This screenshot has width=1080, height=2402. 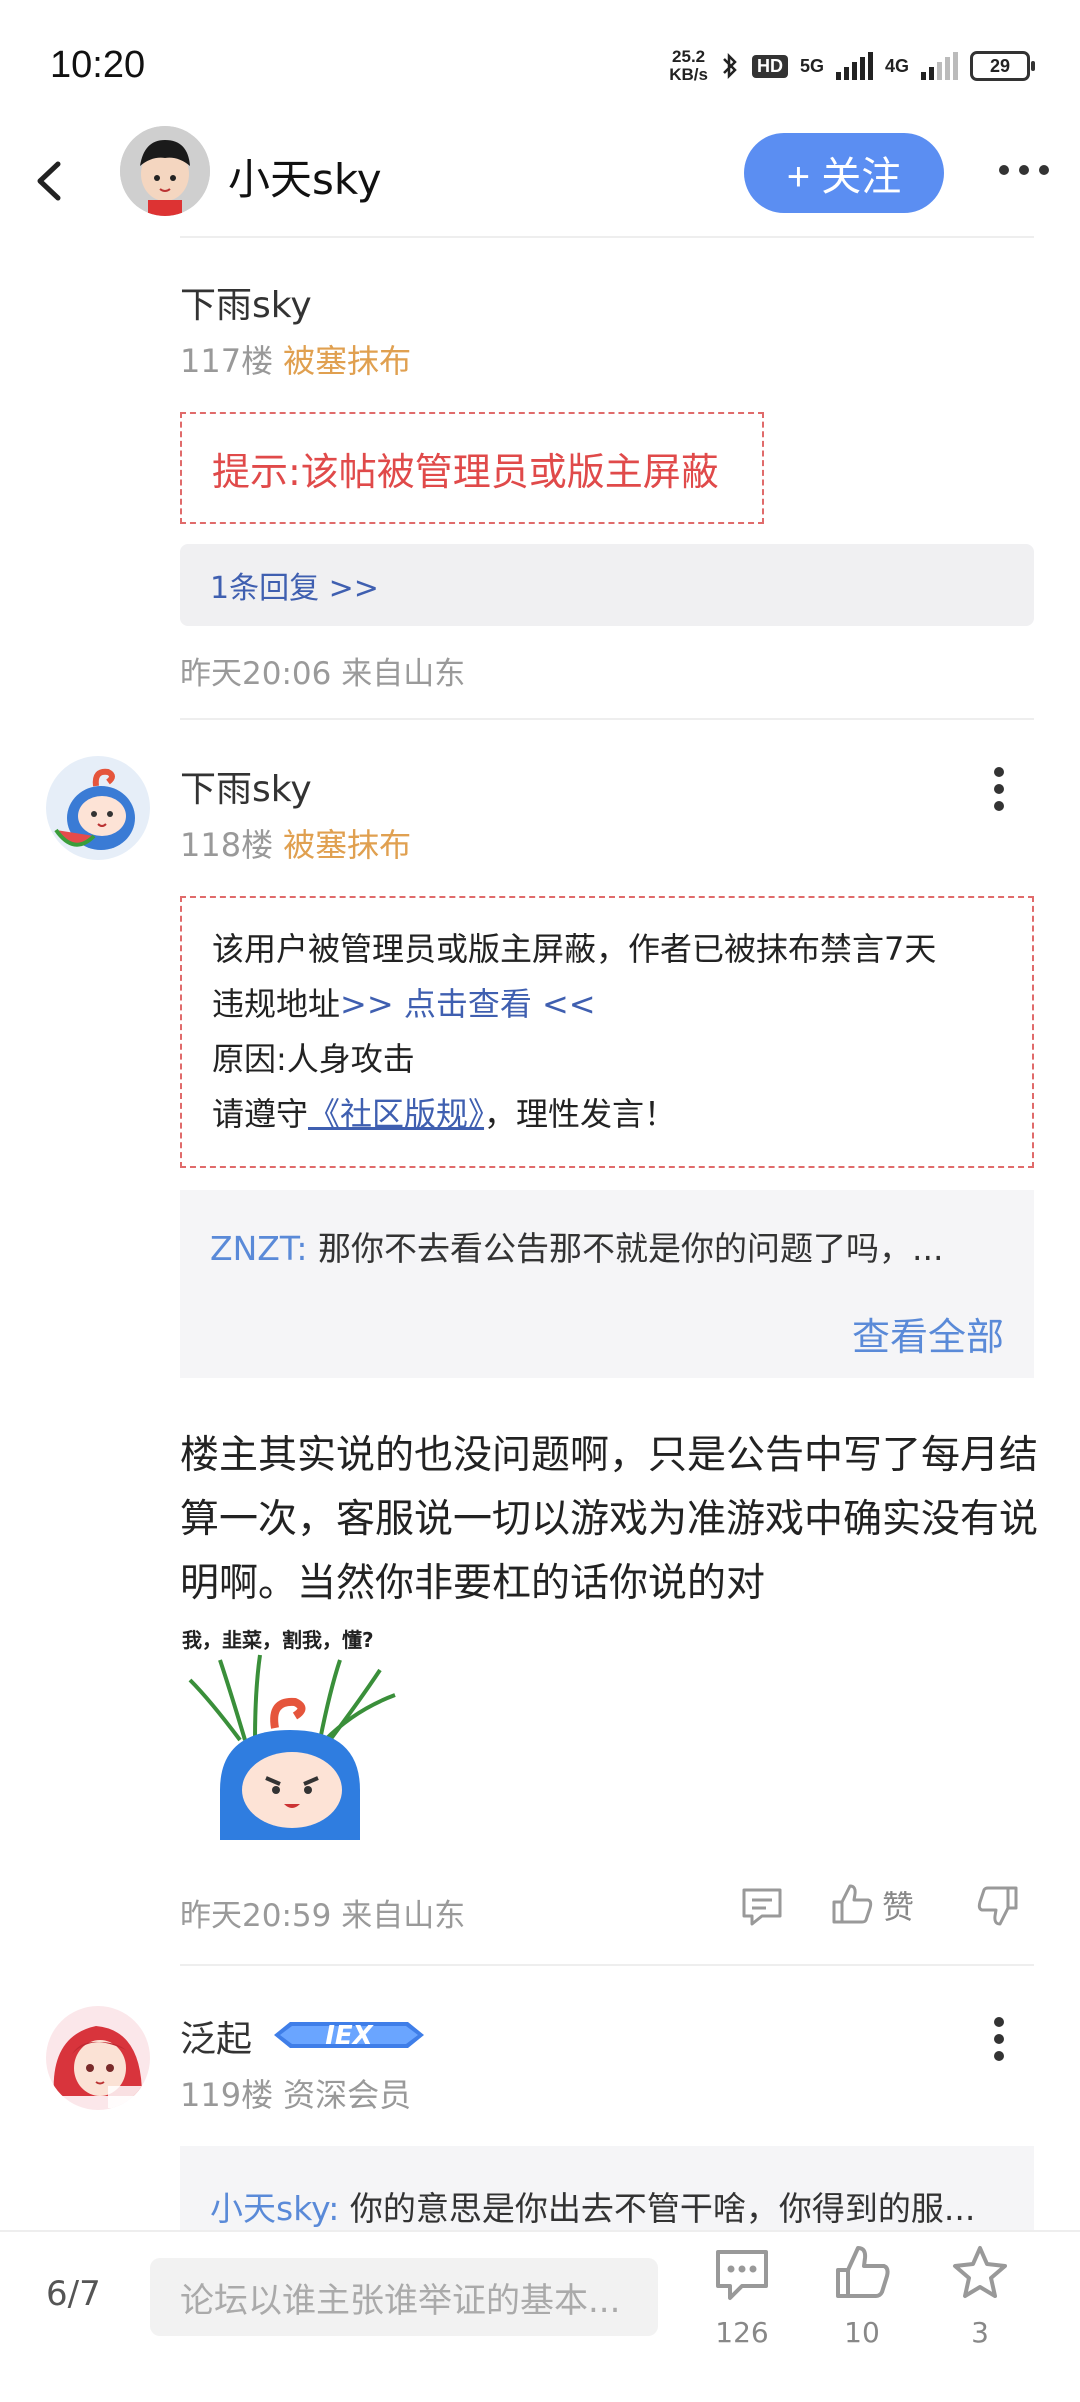 I want to click on page-indicator: 6/7, so click(x=73, y=2294).